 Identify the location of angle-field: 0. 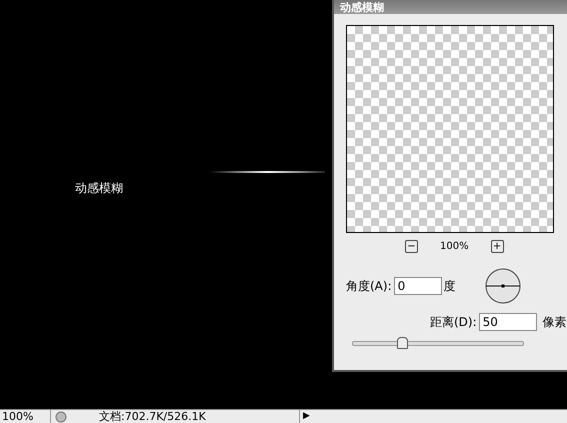
(418, 286).